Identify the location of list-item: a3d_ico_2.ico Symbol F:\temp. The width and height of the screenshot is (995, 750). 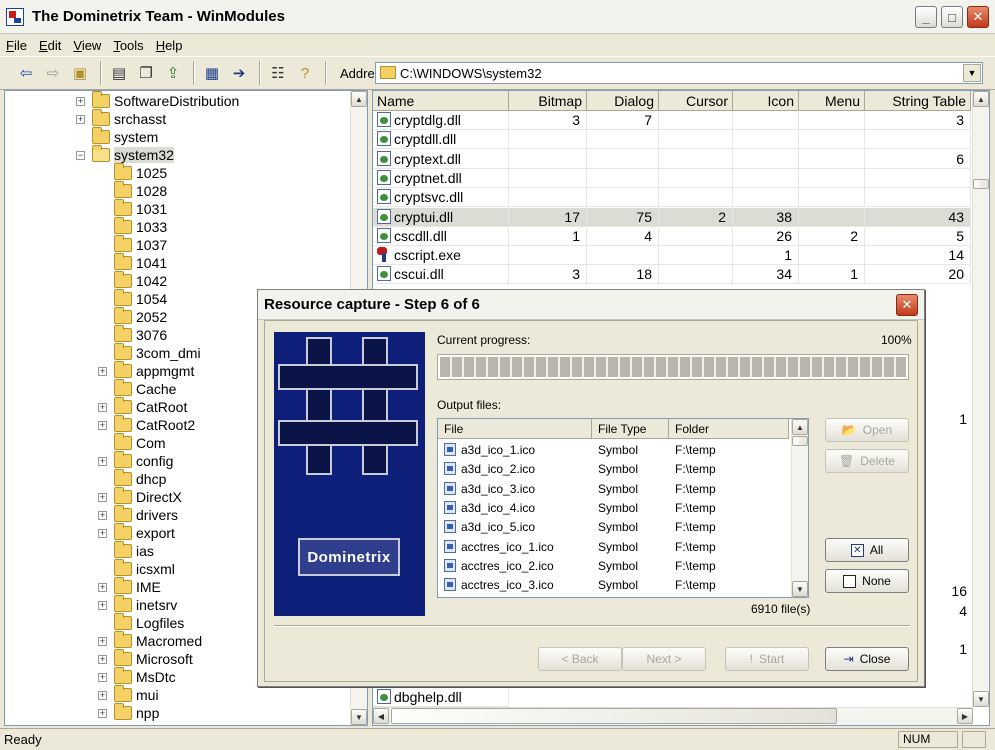
(613, 469).